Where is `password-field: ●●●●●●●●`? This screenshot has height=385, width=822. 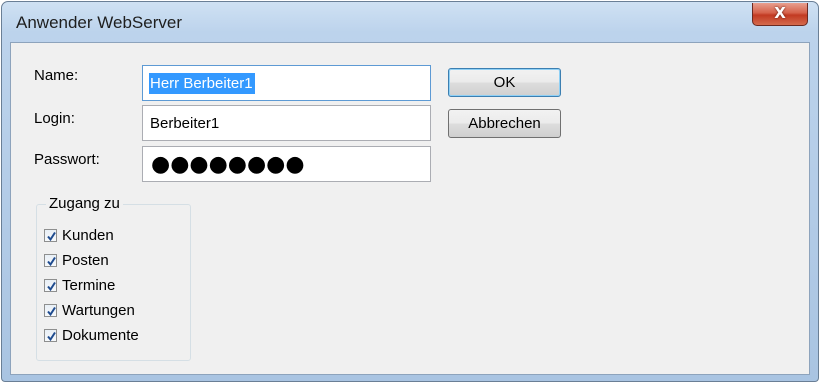 password-field: ●●●●●●●● is located at coordinates (286, 164).